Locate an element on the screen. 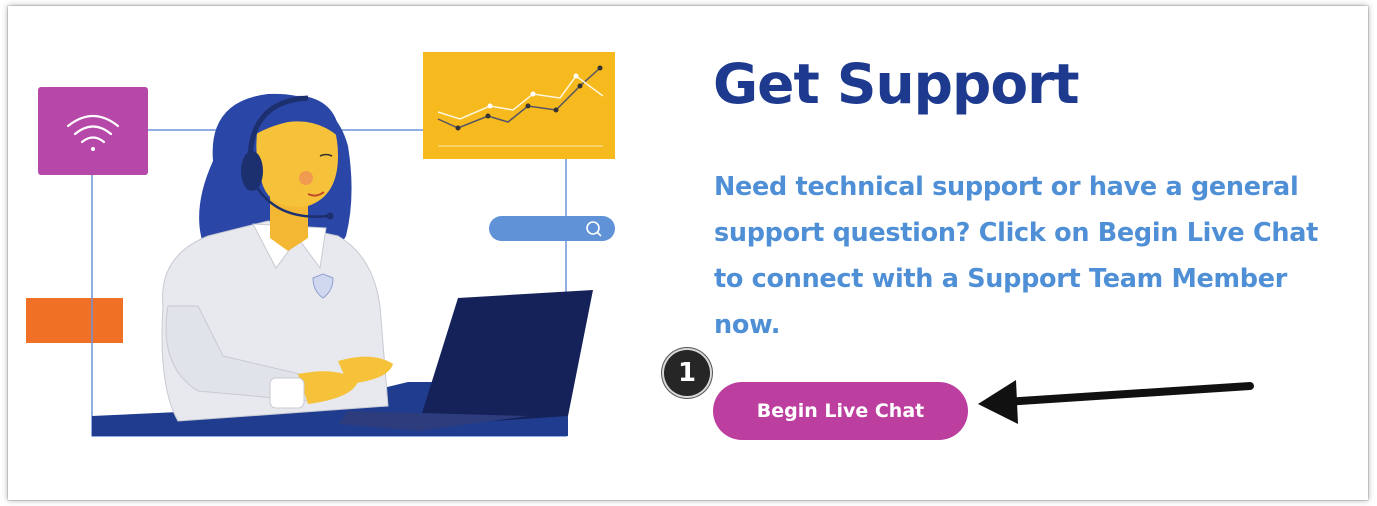 This screenshot has width=1377, height=506. wifi-tile is located at coordinates (93, 131).